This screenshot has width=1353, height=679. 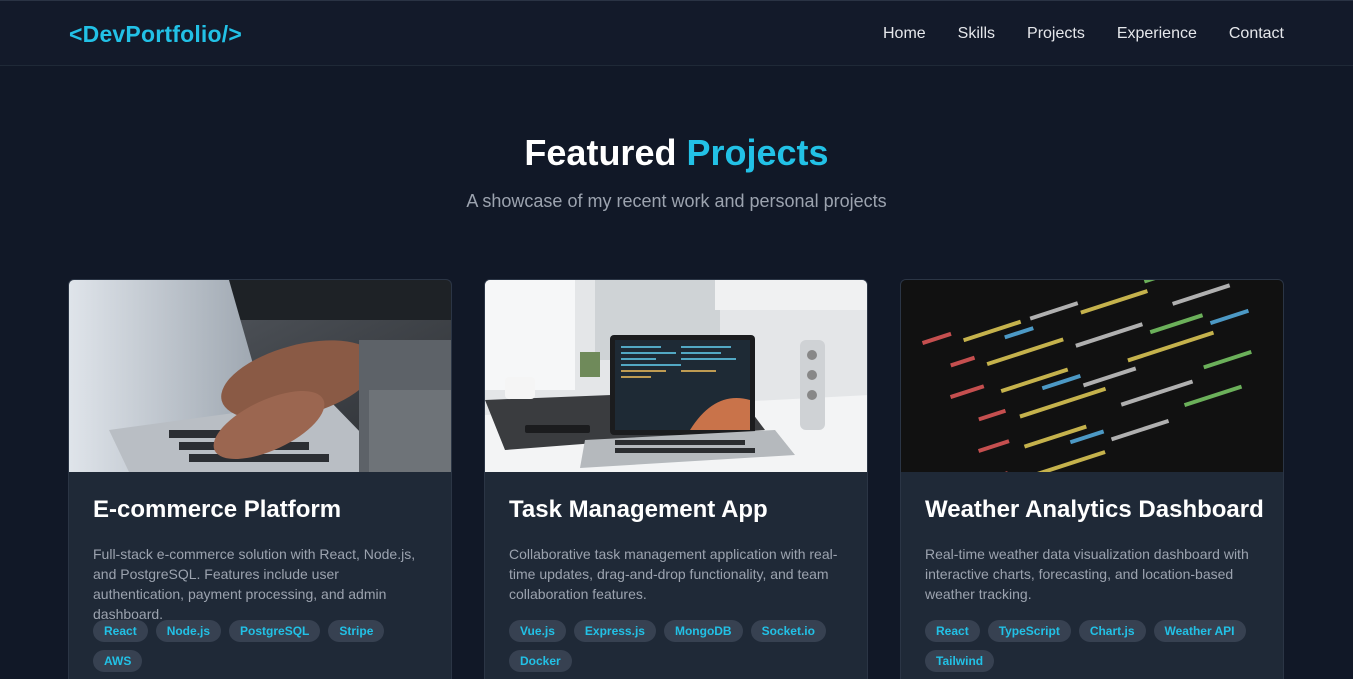 I want to click on tech-tag: Docker, so click(x=540, y=661).